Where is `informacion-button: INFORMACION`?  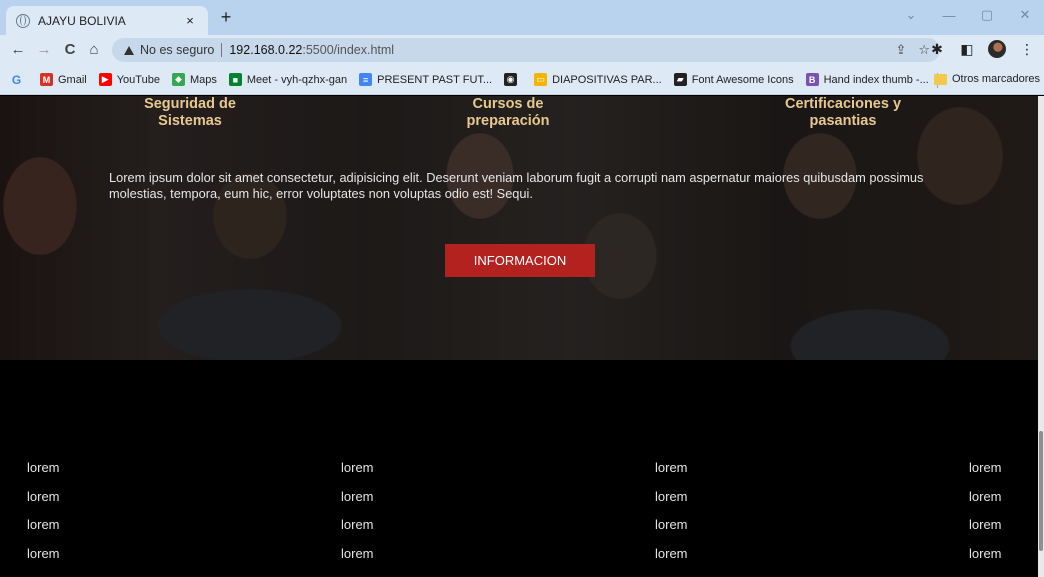 informacion-button: INFORMACION is located at coordinates (520, 260).